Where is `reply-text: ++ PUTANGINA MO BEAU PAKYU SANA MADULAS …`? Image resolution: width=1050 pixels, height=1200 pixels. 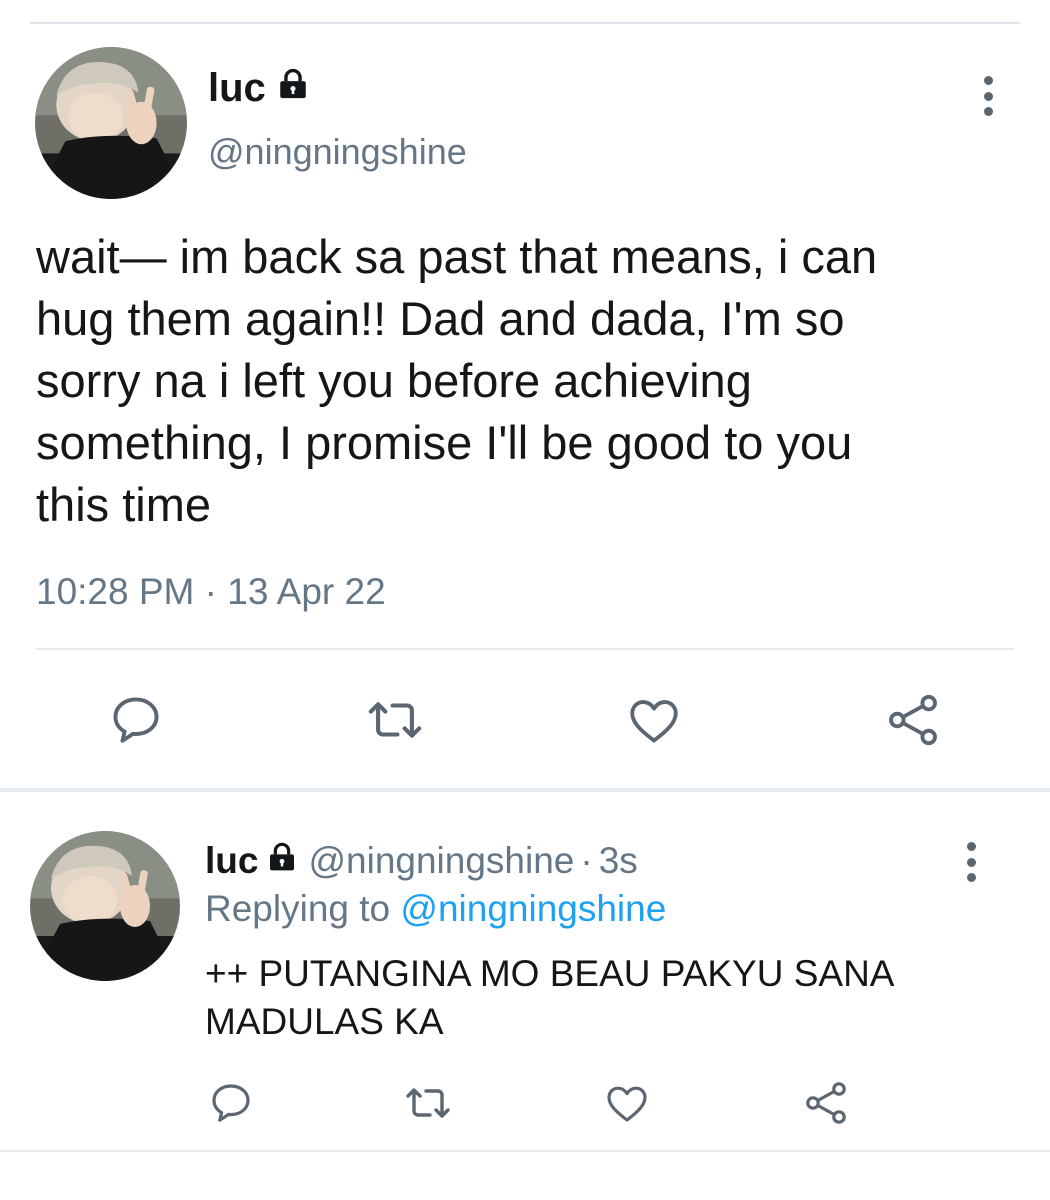
reply-text: ++ PUTANGINA MO BEAU PAKYU SANA MADULAS … is located at coordinates (549, 997).